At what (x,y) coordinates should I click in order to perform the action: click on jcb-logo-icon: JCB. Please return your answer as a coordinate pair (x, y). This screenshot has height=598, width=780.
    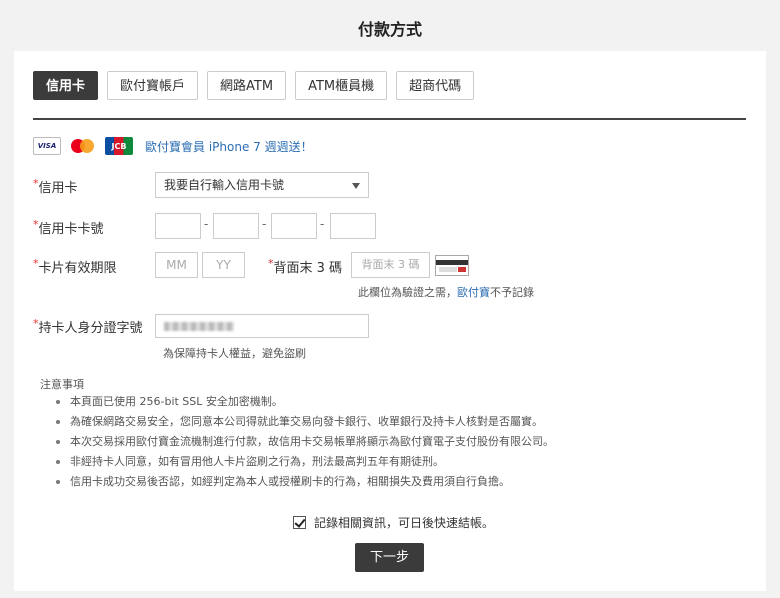
    Looking at the image, I should click on (119, 146).